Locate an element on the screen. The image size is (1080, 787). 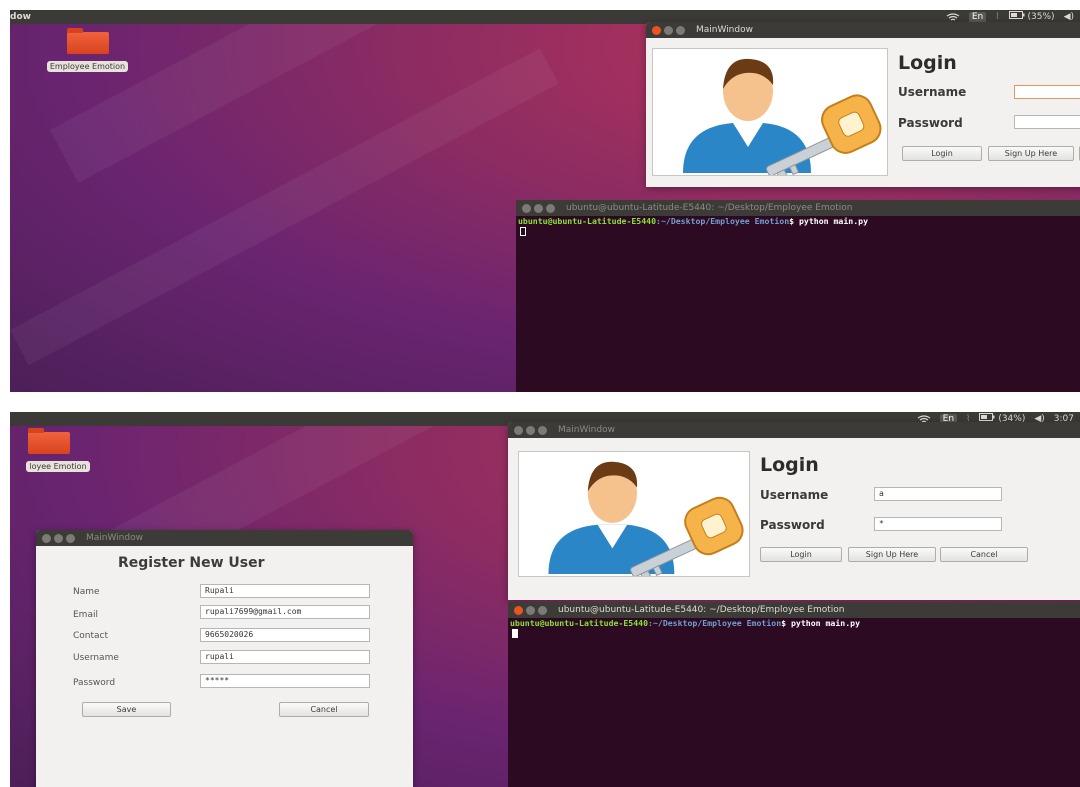
active-app-title: dow is located at coordinates (20, 17).